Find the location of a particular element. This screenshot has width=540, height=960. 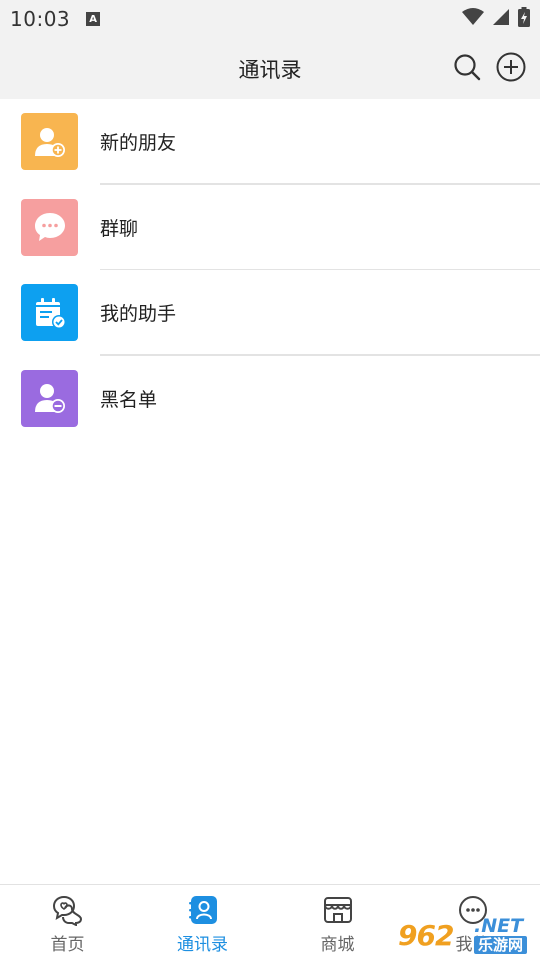

chat-bubble-icon is located at coordinates (49, 227).